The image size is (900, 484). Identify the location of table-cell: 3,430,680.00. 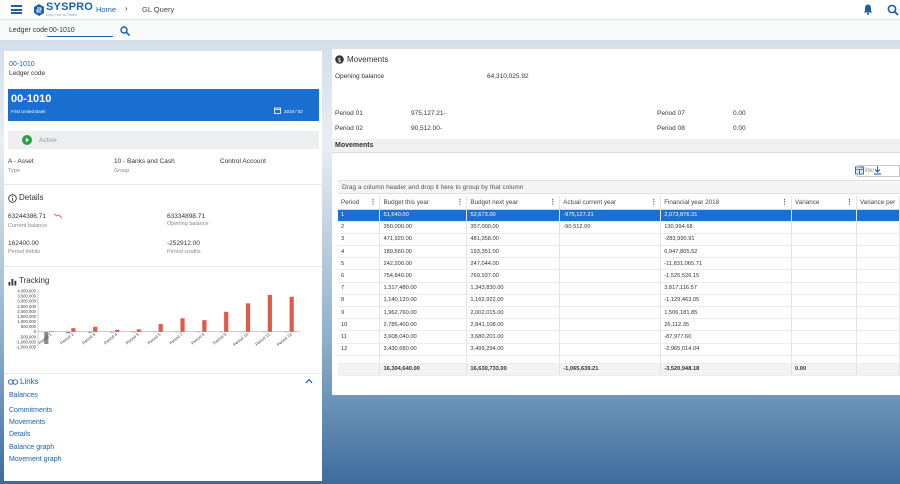
(423, 349).